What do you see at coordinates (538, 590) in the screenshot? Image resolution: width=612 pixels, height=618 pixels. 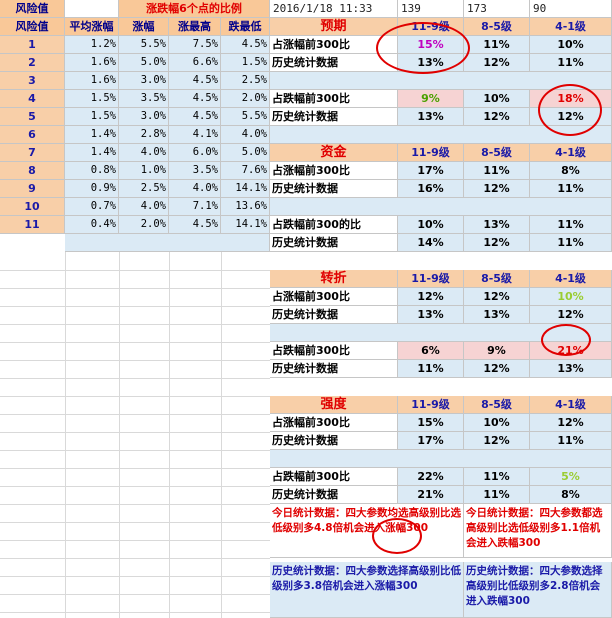 I see `note-hist-down: 历史统计数据：四大参数选择高级别比低级别多2.8倍机会进入跌幅300` at bounding box center [538, 590].